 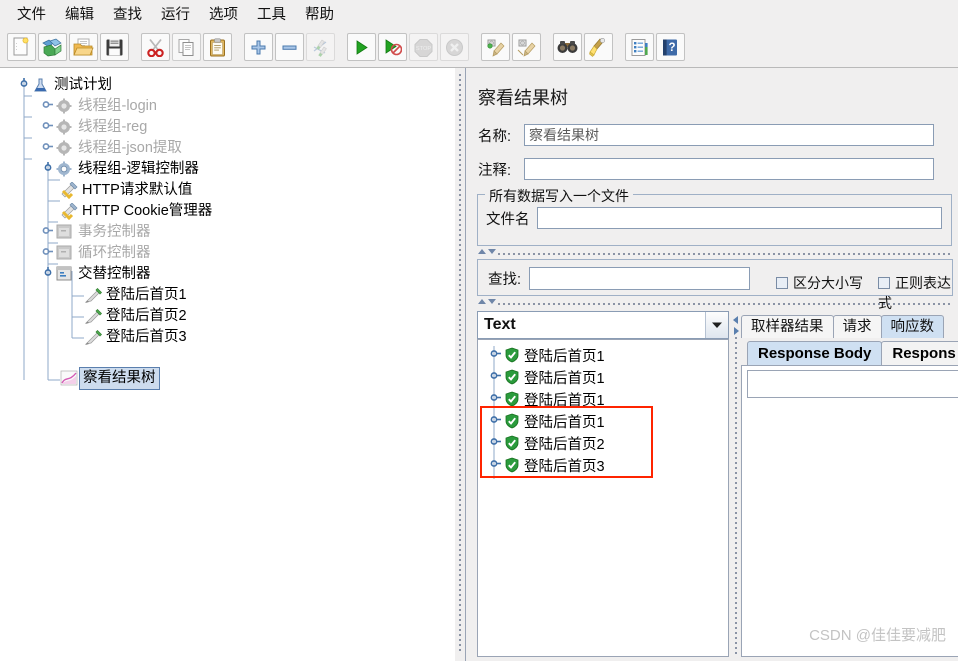 I want to click on tree-node-thread-group-json: 线程组-json提取, so click(x=112, y=148).